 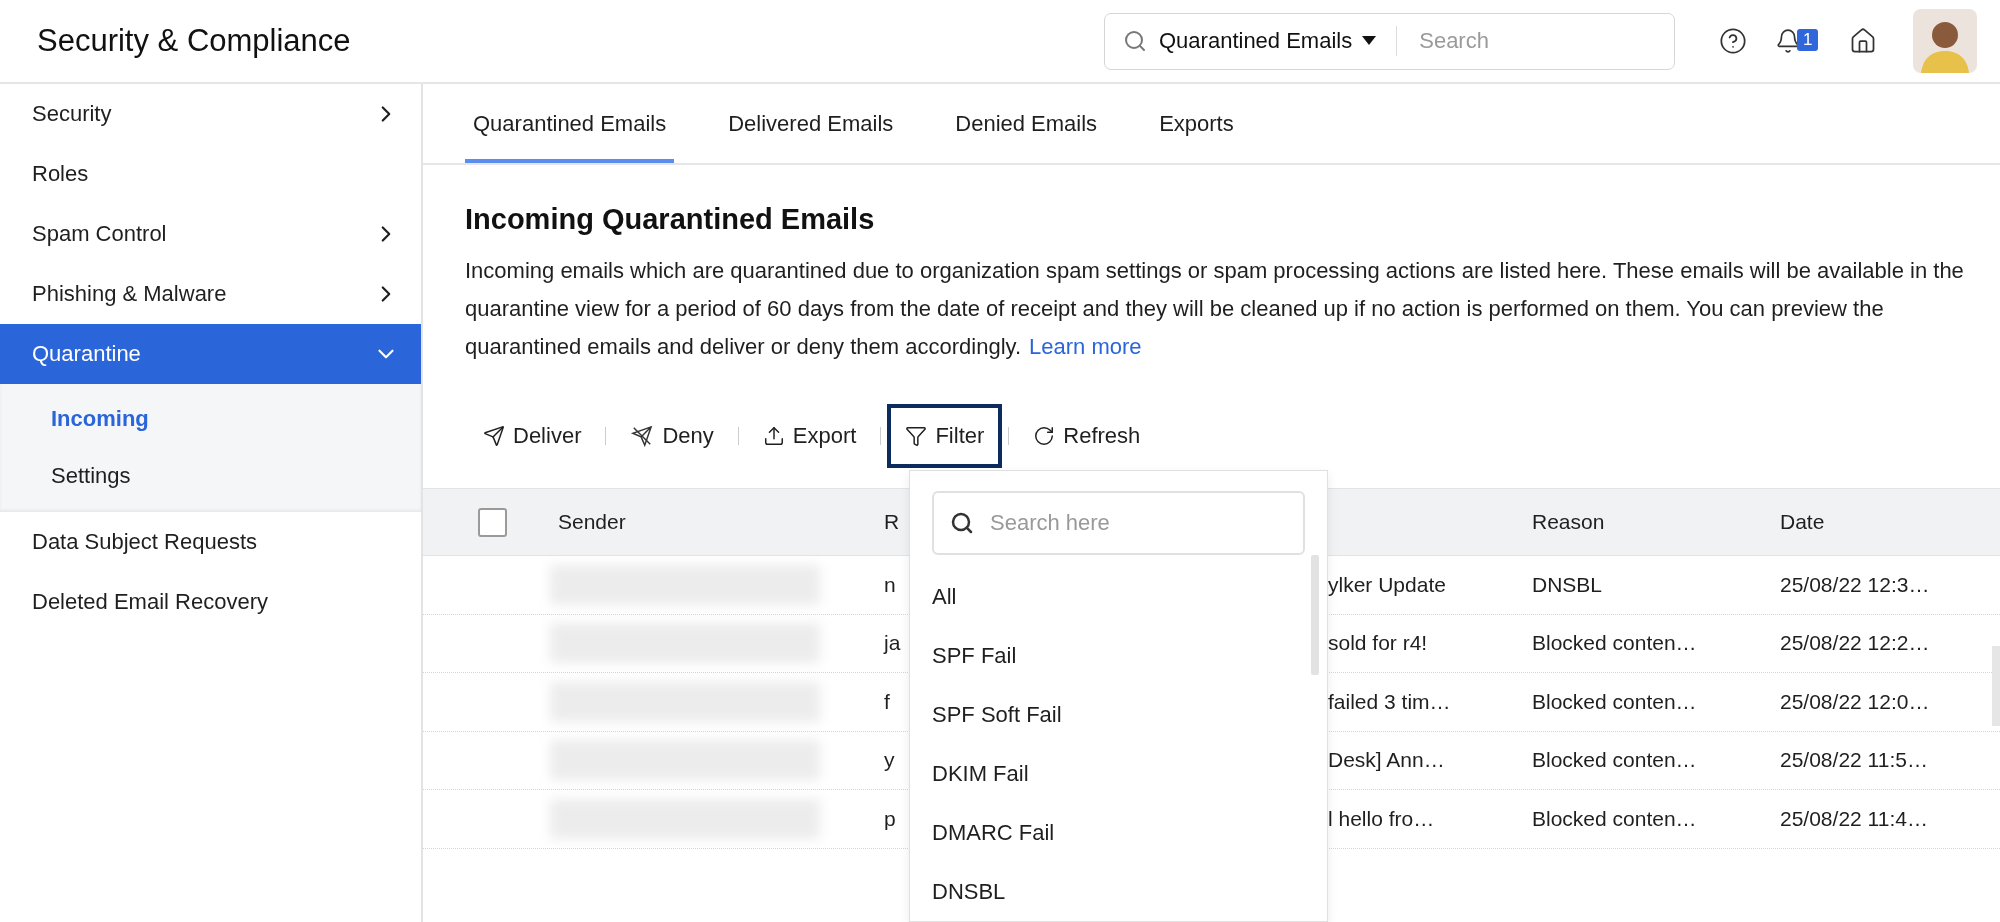 I want to click on help-button, so click(x=1733, y=41).